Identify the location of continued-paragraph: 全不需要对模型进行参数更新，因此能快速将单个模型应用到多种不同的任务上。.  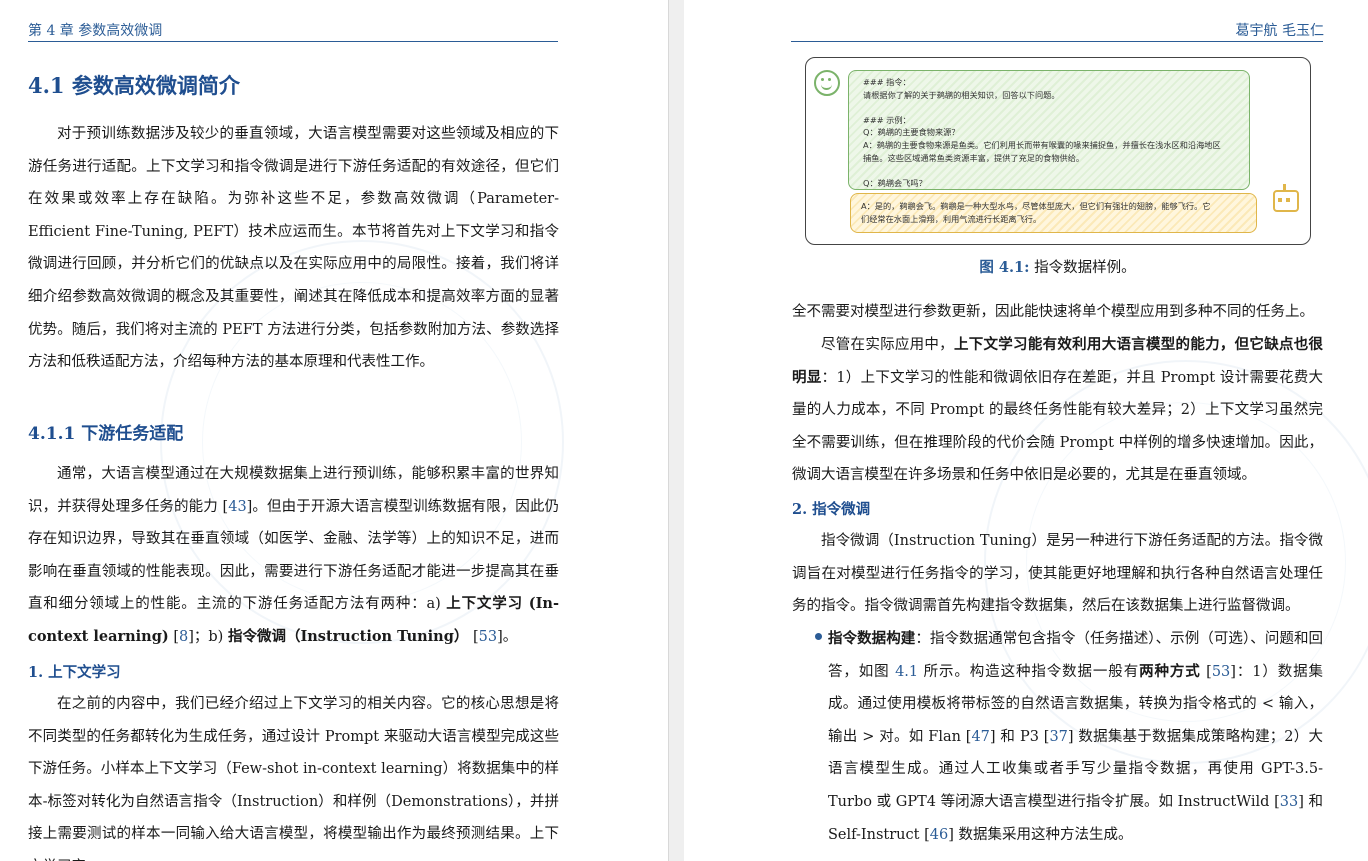
(1057, 312).